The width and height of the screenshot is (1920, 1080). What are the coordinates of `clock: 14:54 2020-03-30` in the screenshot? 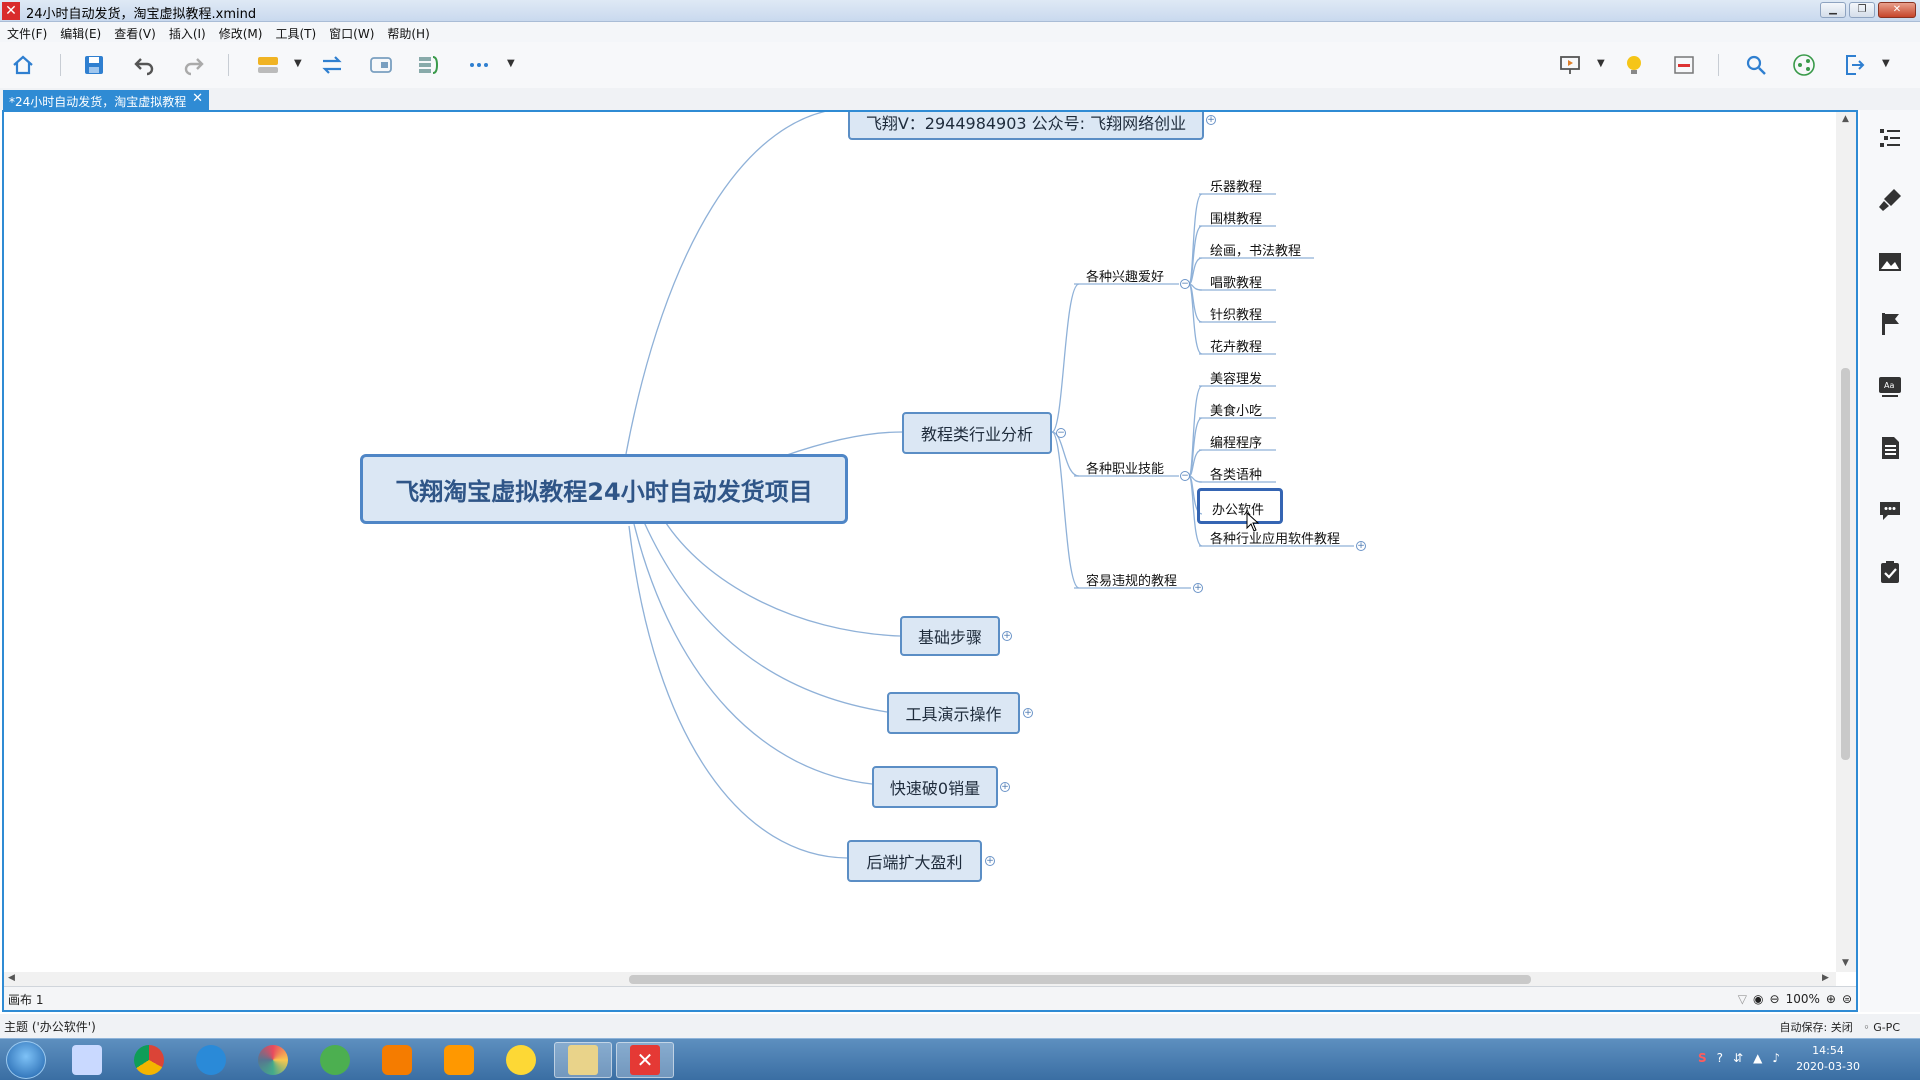 It's located at (1828, 1059).